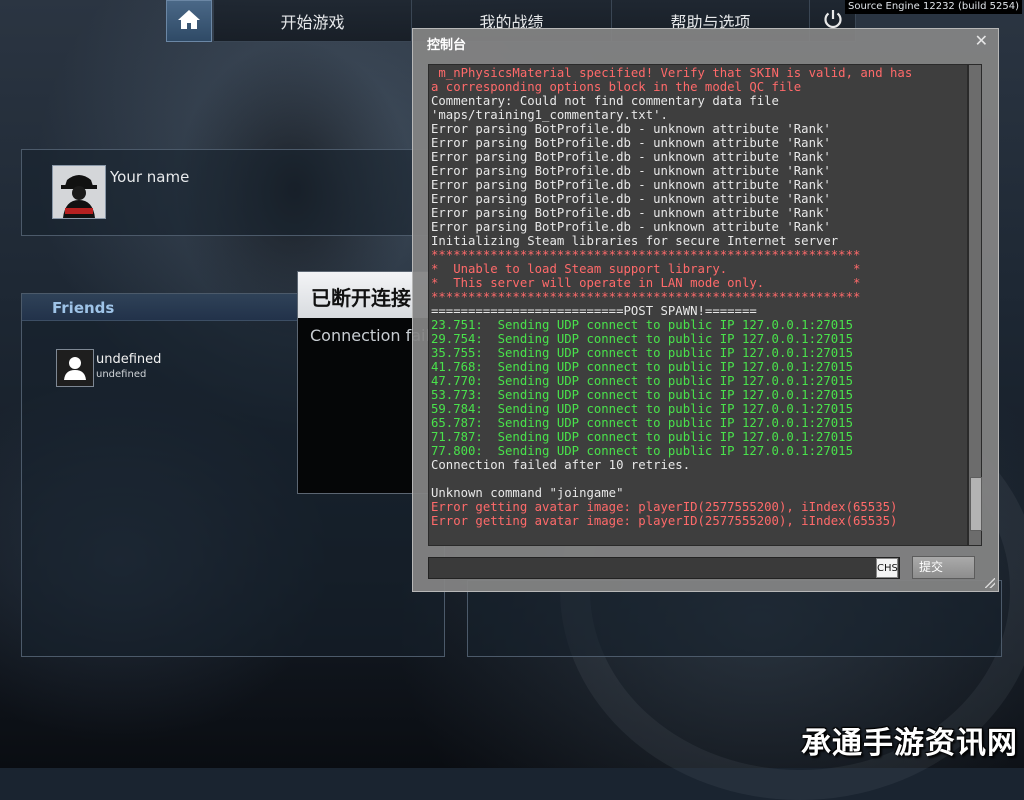  What do you see at coordinates (664, 568) in the screenshot?
I see `console-input` at bounding box center [664, 568].